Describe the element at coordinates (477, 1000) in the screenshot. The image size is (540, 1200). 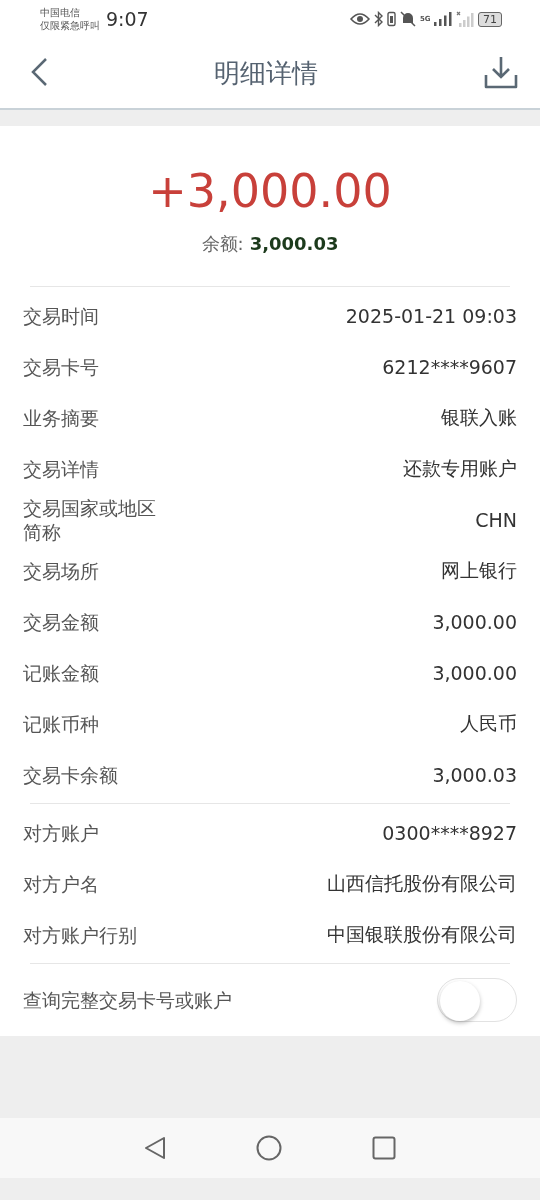
I see `full-number-switch` at that location.